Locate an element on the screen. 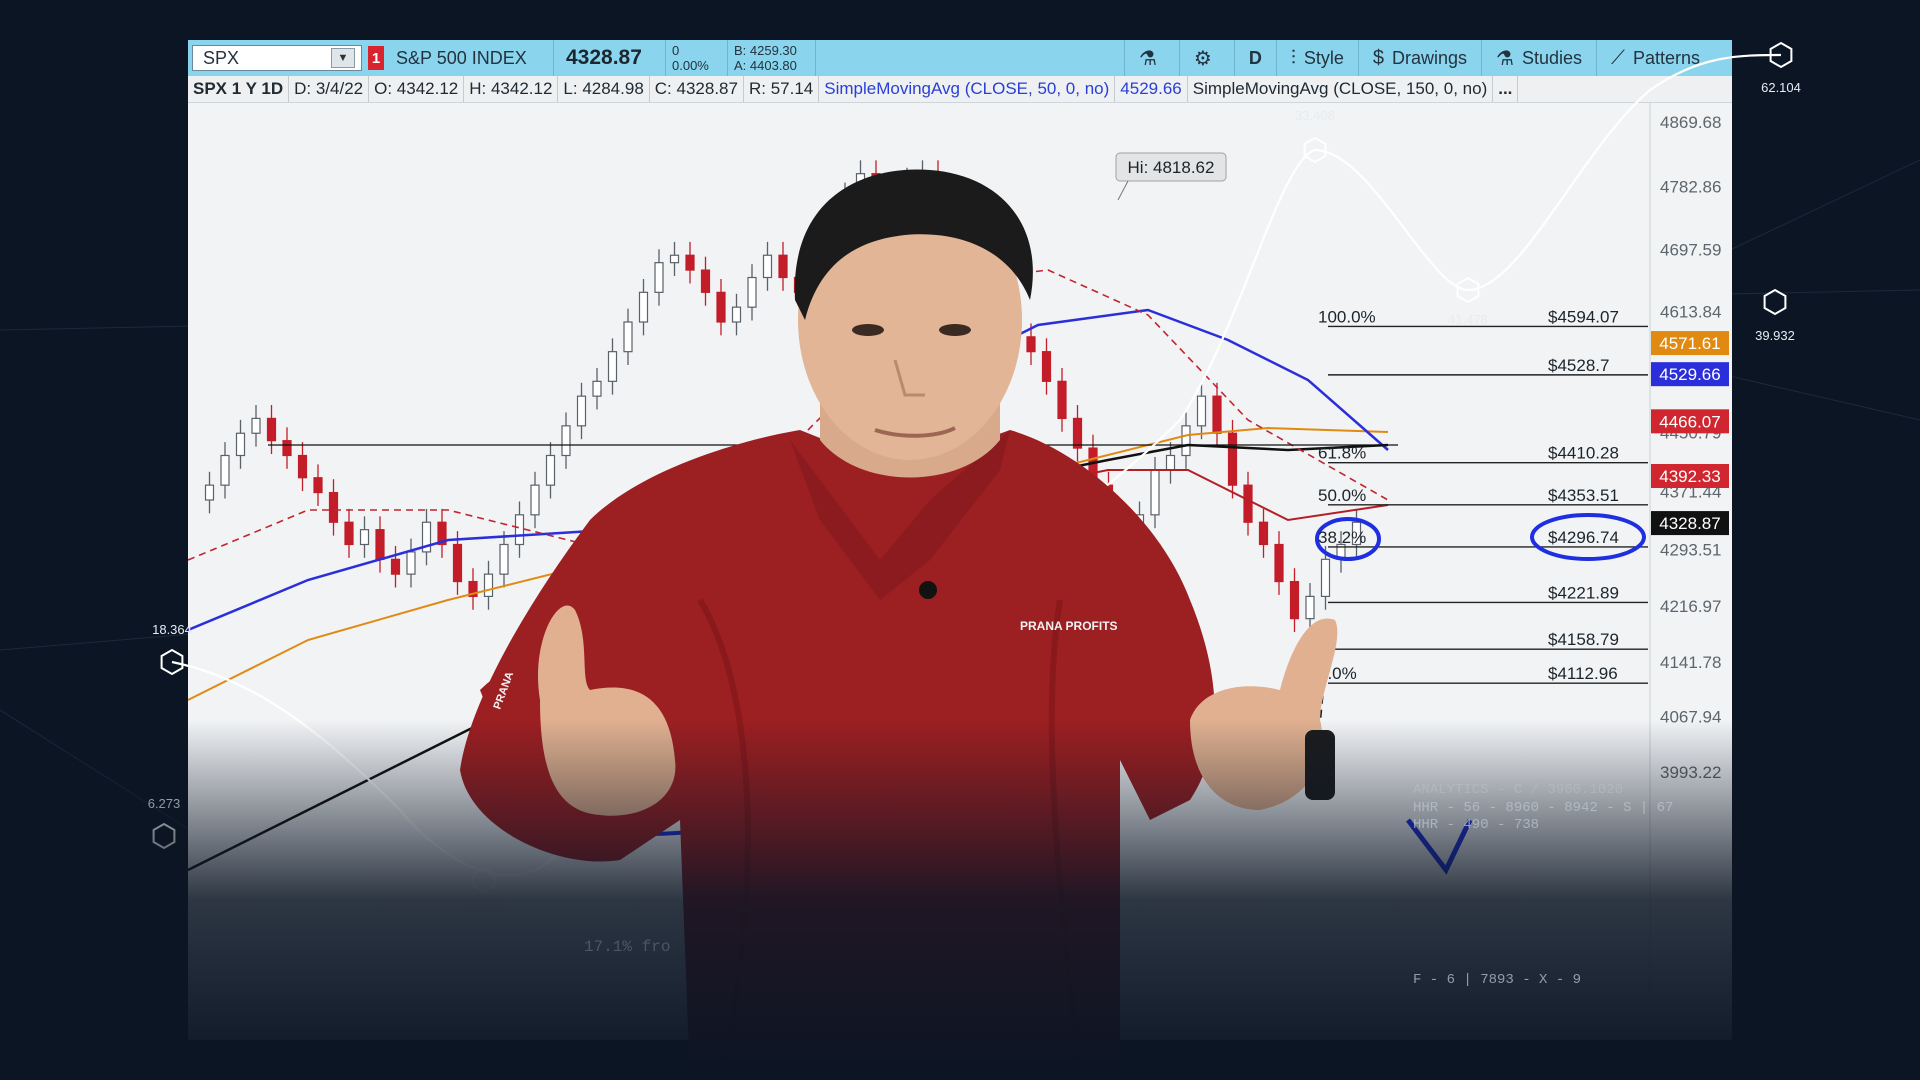 The image size is (1920, 1080). lapel-mic is located at coordinates (928, 590).